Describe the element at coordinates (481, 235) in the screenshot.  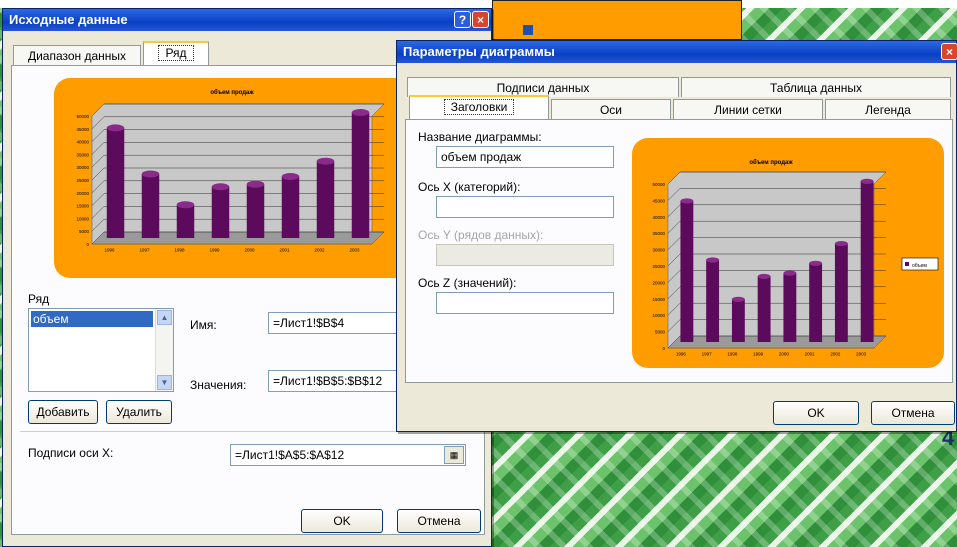
I see `axis-y-label: Ось Y (рядов данных):` at that location.